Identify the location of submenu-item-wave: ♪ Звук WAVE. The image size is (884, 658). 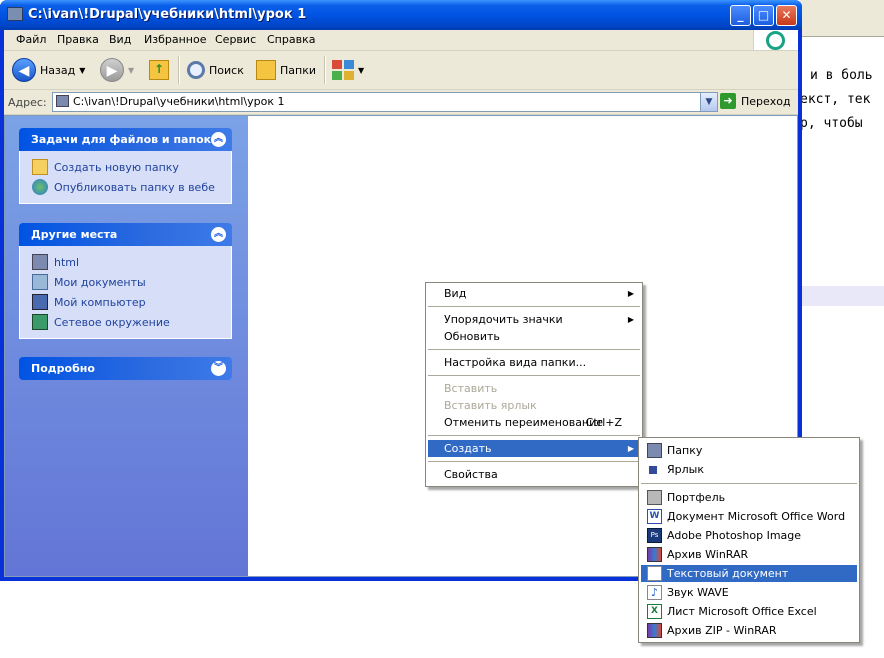
(749, 592).